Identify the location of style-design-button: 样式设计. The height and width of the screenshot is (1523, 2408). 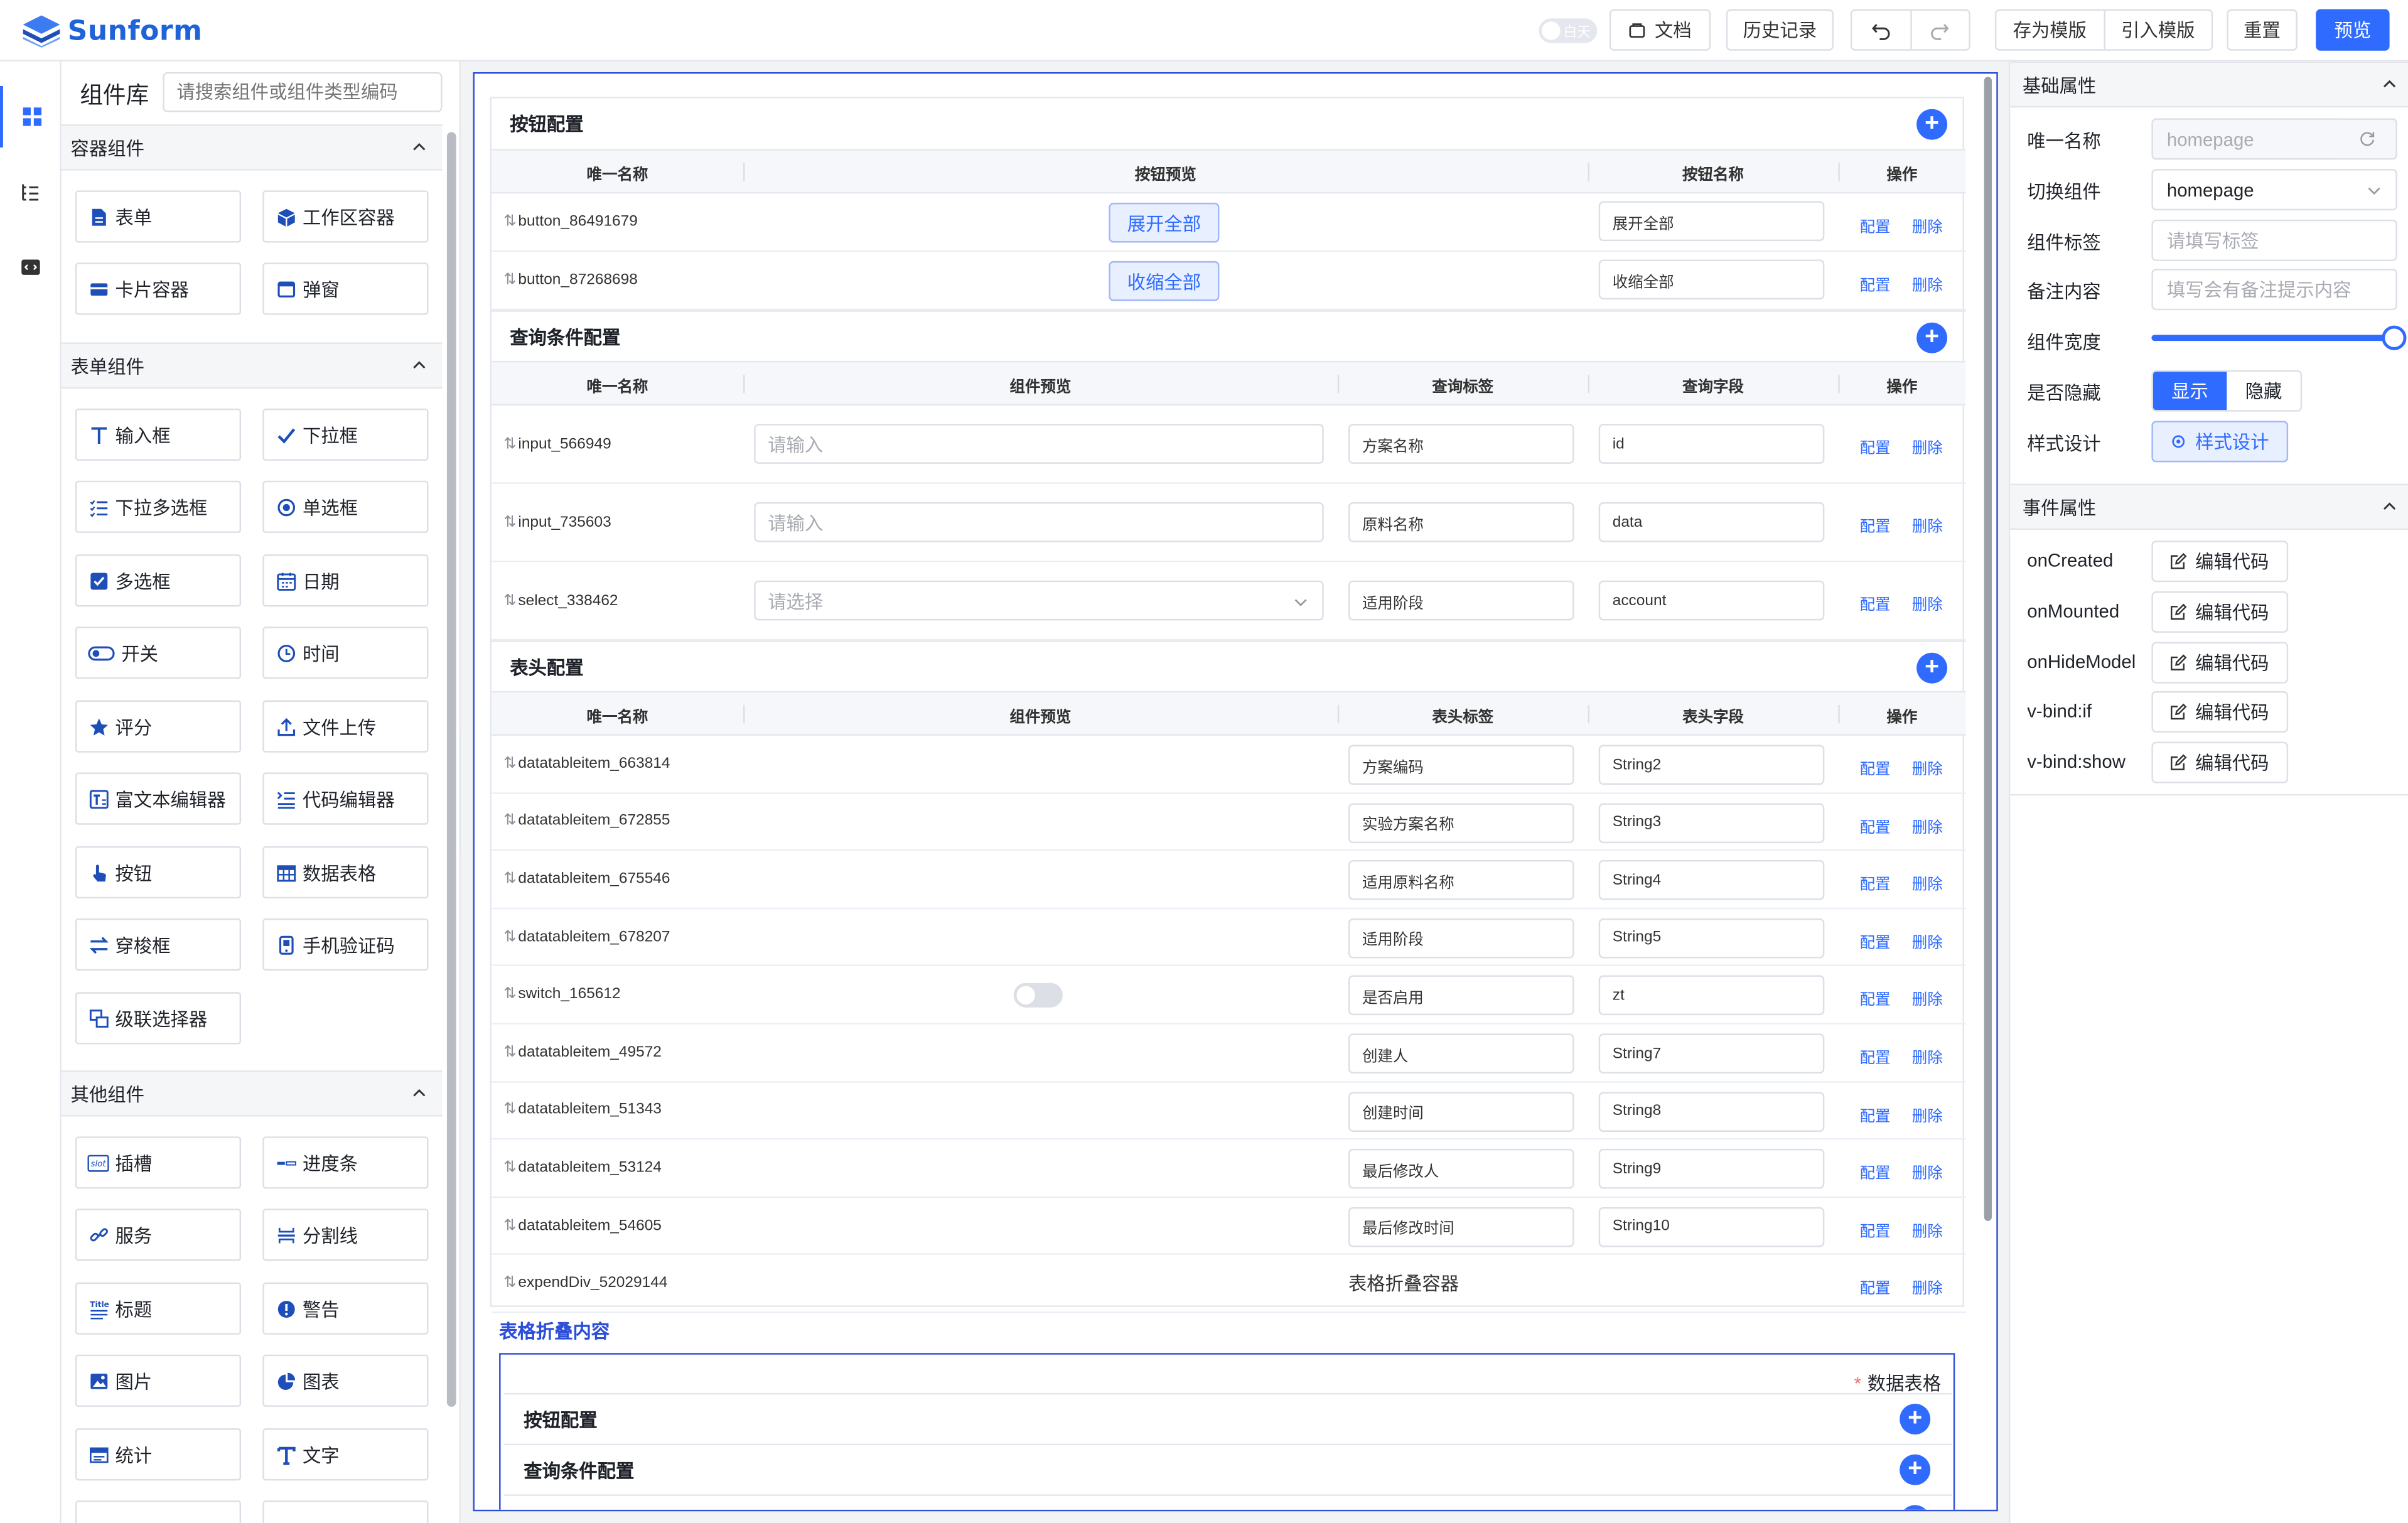
(2220, 442).